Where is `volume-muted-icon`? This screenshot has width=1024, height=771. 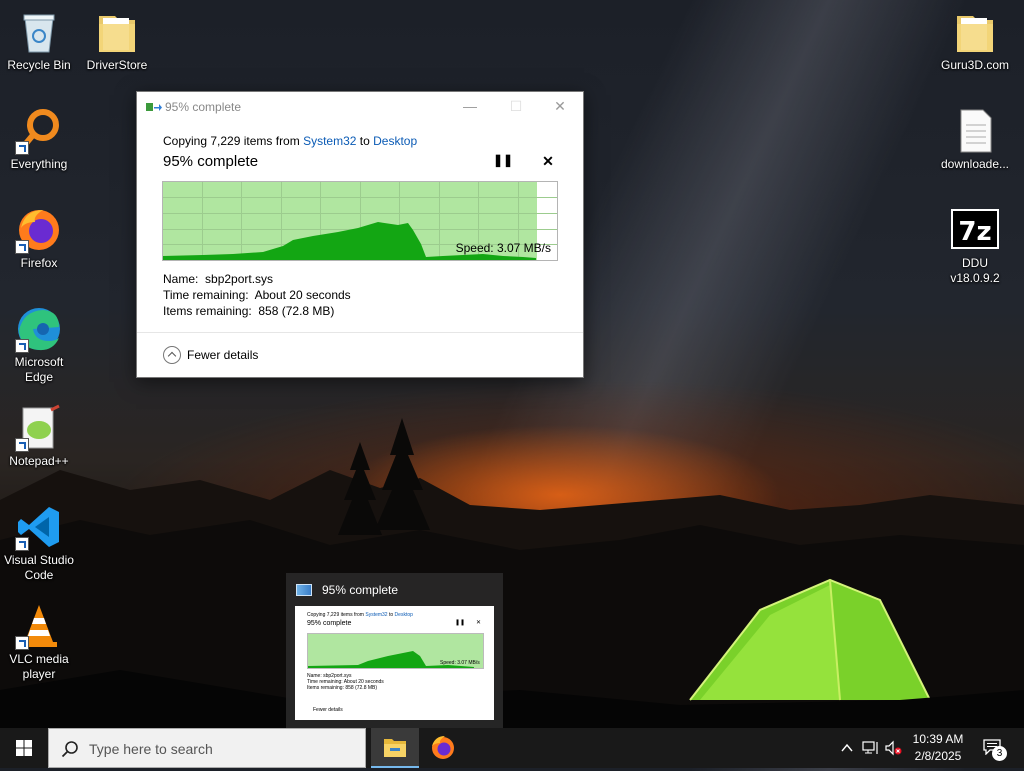
volume-muted-icon is located at coordinates (893, 748).